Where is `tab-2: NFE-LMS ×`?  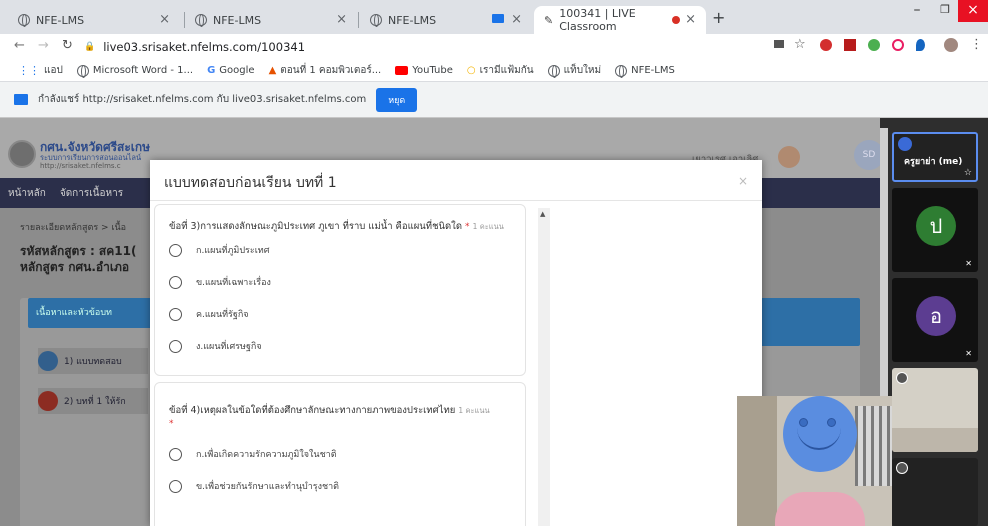 tab-2: NFE-LMS × is located at coordinates (271, 20).